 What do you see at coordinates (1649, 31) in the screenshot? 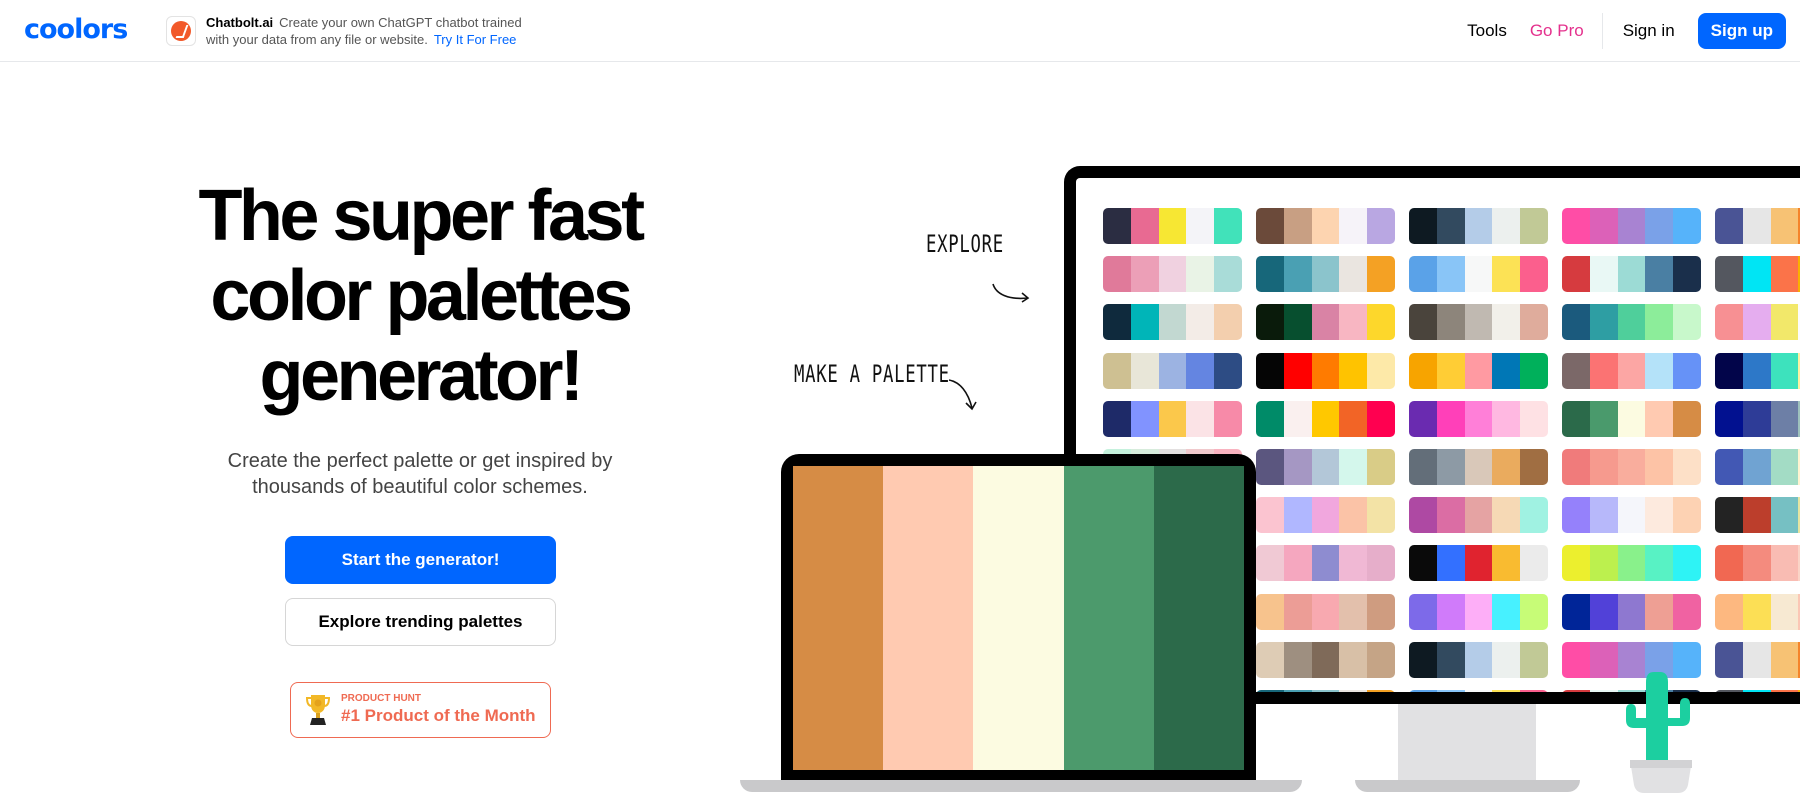
I see `sign-in-link: Sign in` at bounding box center [1649, 31].